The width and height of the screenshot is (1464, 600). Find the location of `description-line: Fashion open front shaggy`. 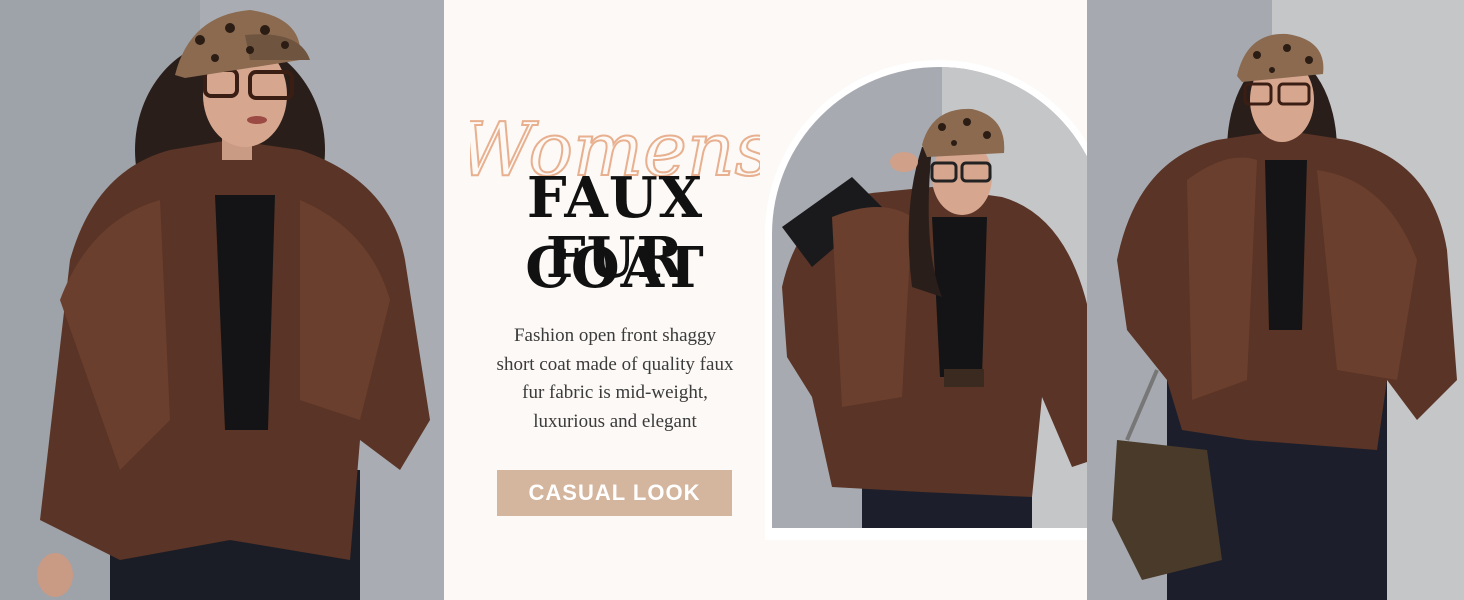

description-line: Fashion open front shaggy is located at coordinates (615, 335).